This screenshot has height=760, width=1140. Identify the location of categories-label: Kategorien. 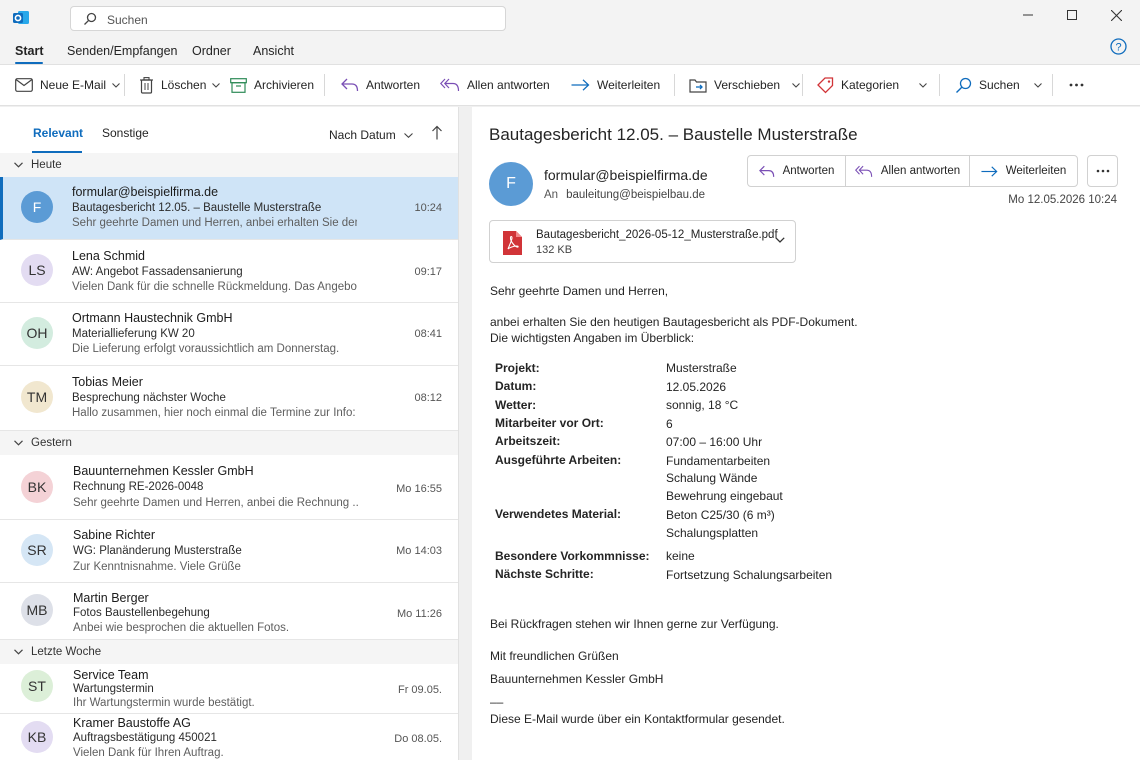
(870, 85).